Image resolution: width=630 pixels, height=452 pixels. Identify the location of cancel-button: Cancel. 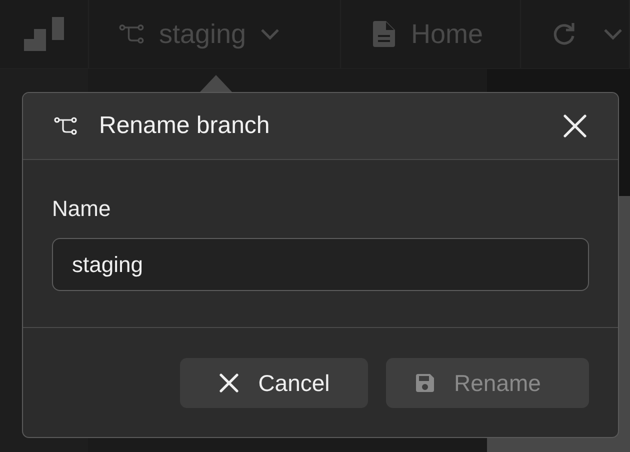
(274, 383).